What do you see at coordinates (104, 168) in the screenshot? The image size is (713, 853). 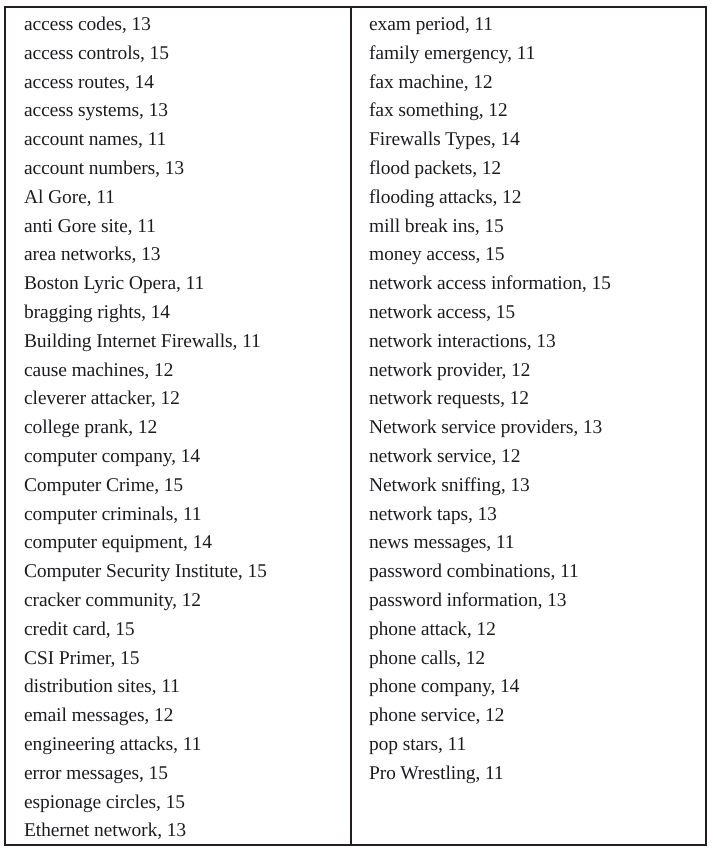 I see `term-entry: account numbers, 13` at bounding box center [104, 168].